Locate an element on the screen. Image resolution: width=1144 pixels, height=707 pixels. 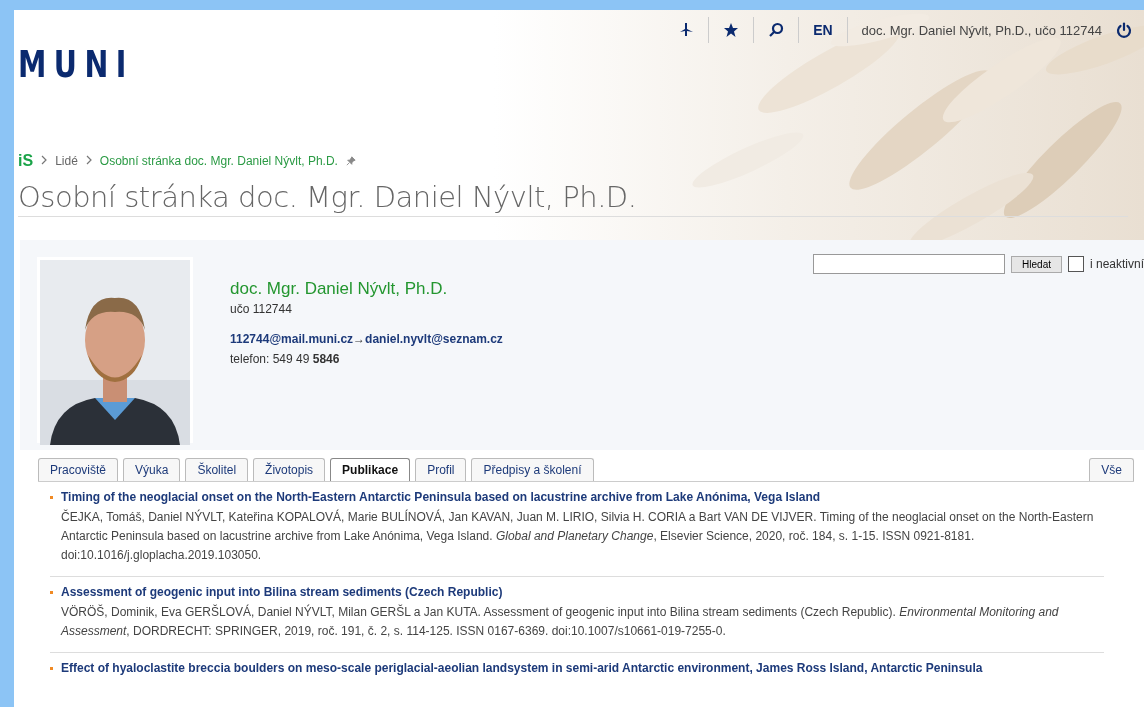
search-field is located at coordinates (909, 264).